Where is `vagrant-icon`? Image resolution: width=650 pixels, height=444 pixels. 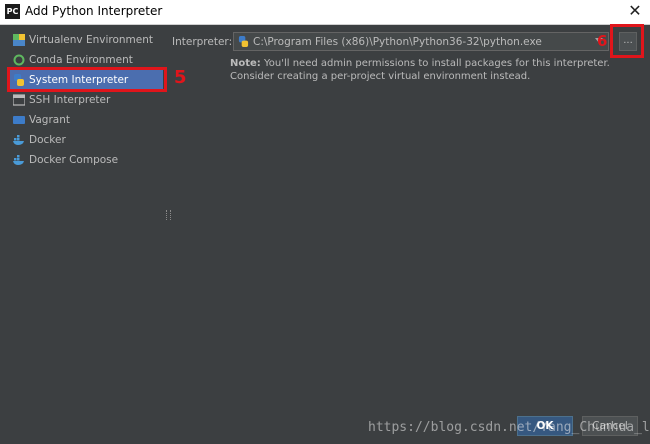 vagrant-icon is located at coordinates (19, 120).